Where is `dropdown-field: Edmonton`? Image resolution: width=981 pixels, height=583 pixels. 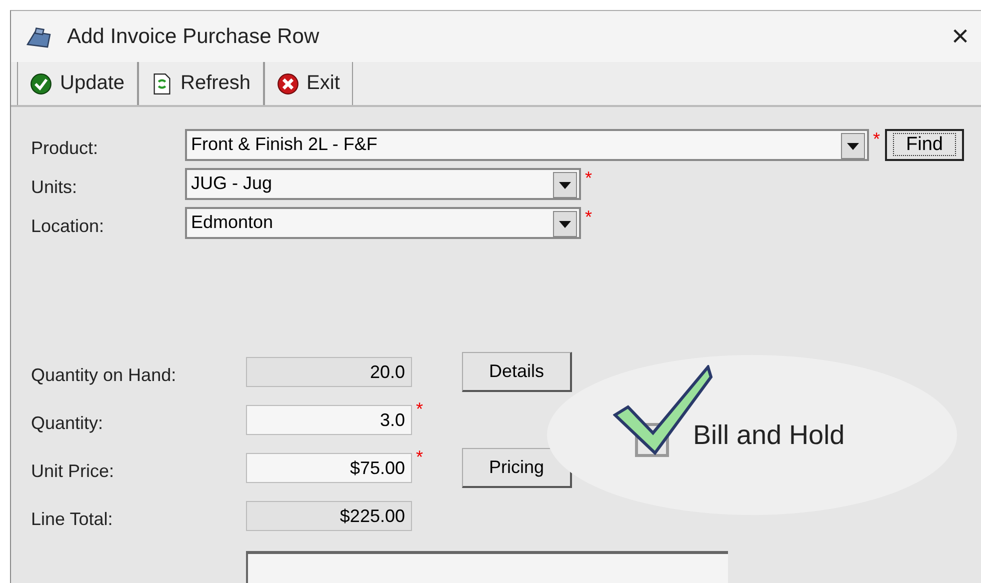 dropdown-field: Edmonton is located at coordinates (383, 223).